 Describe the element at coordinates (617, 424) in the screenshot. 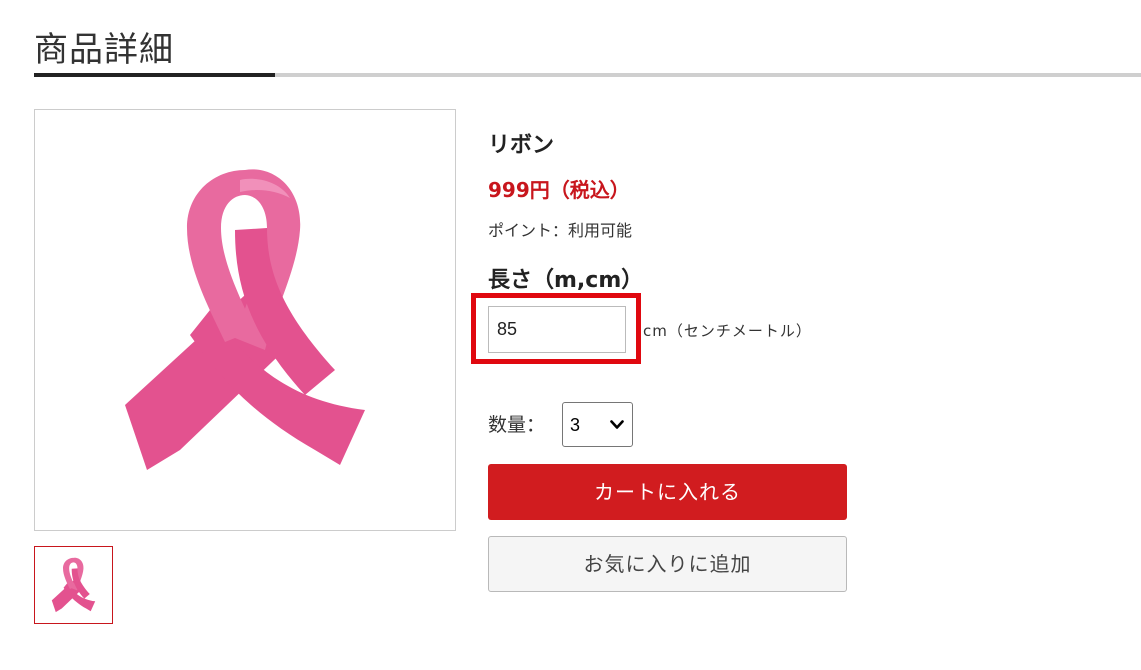

I see `chevron-down-icon` at that location.